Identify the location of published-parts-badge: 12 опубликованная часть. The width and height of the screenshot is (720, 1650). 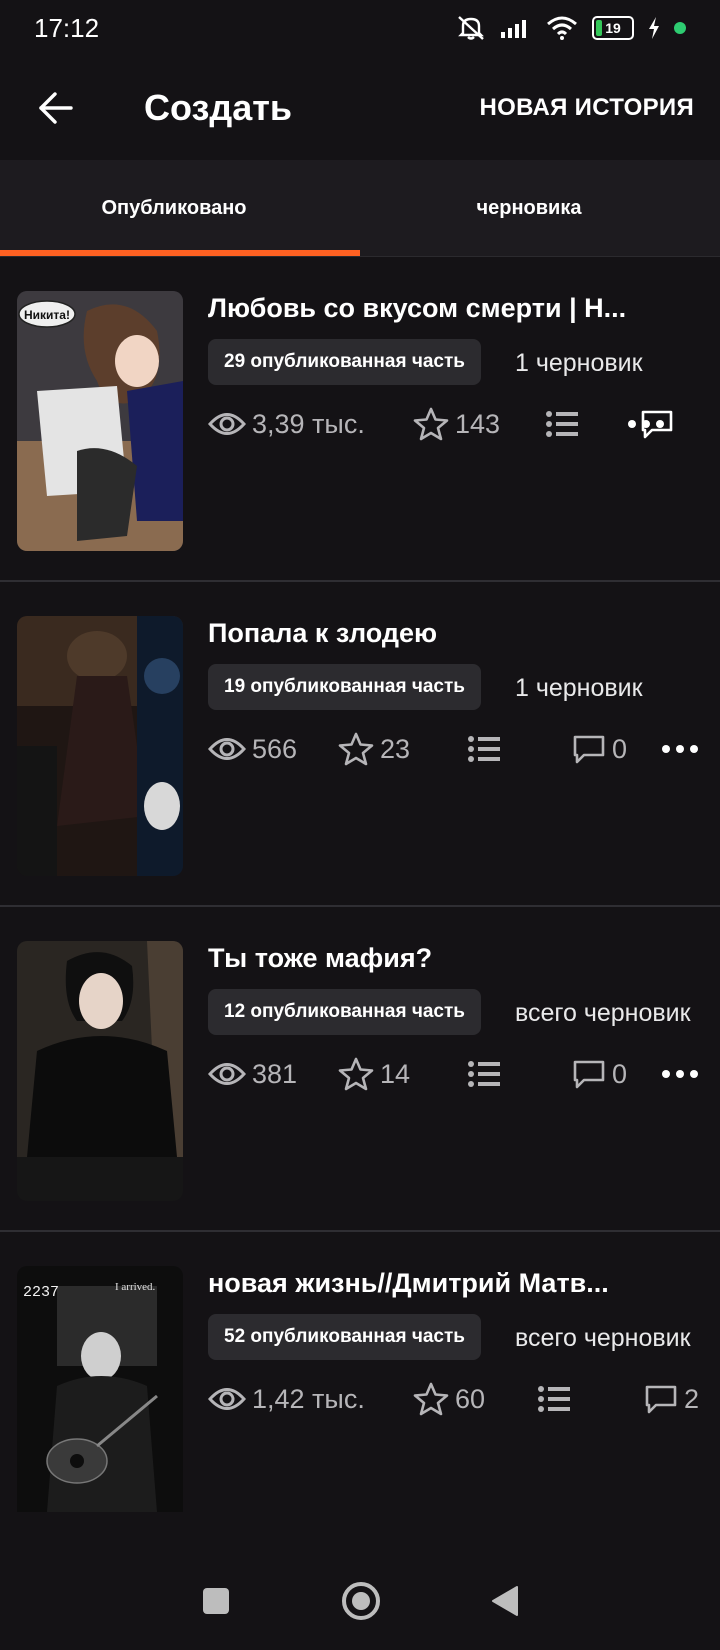
(344, 1012).